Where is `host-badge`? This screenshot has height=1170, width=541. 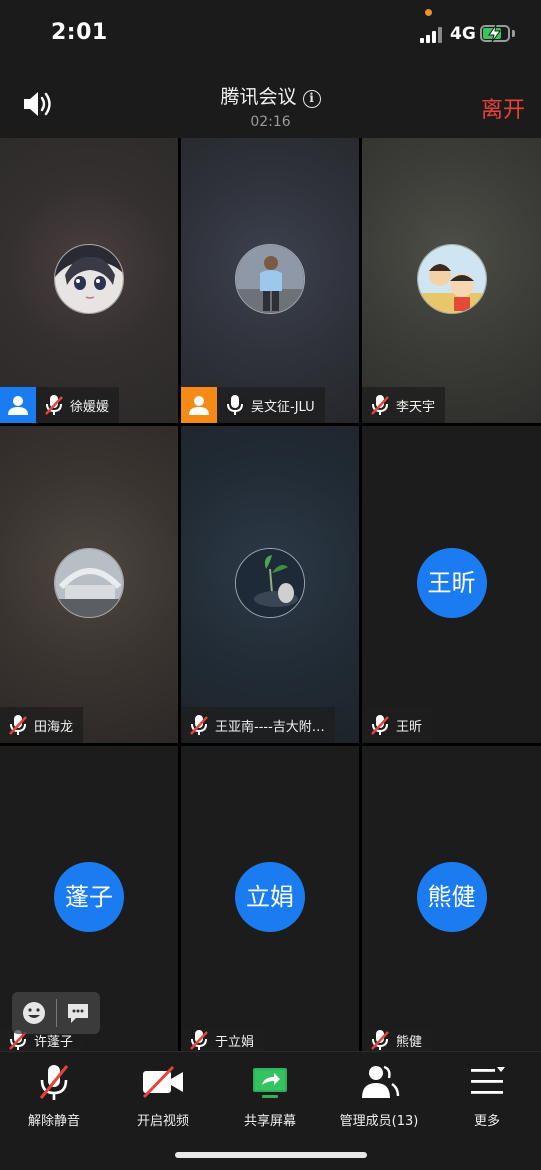
host-badge is located at coordinates (18, 405).